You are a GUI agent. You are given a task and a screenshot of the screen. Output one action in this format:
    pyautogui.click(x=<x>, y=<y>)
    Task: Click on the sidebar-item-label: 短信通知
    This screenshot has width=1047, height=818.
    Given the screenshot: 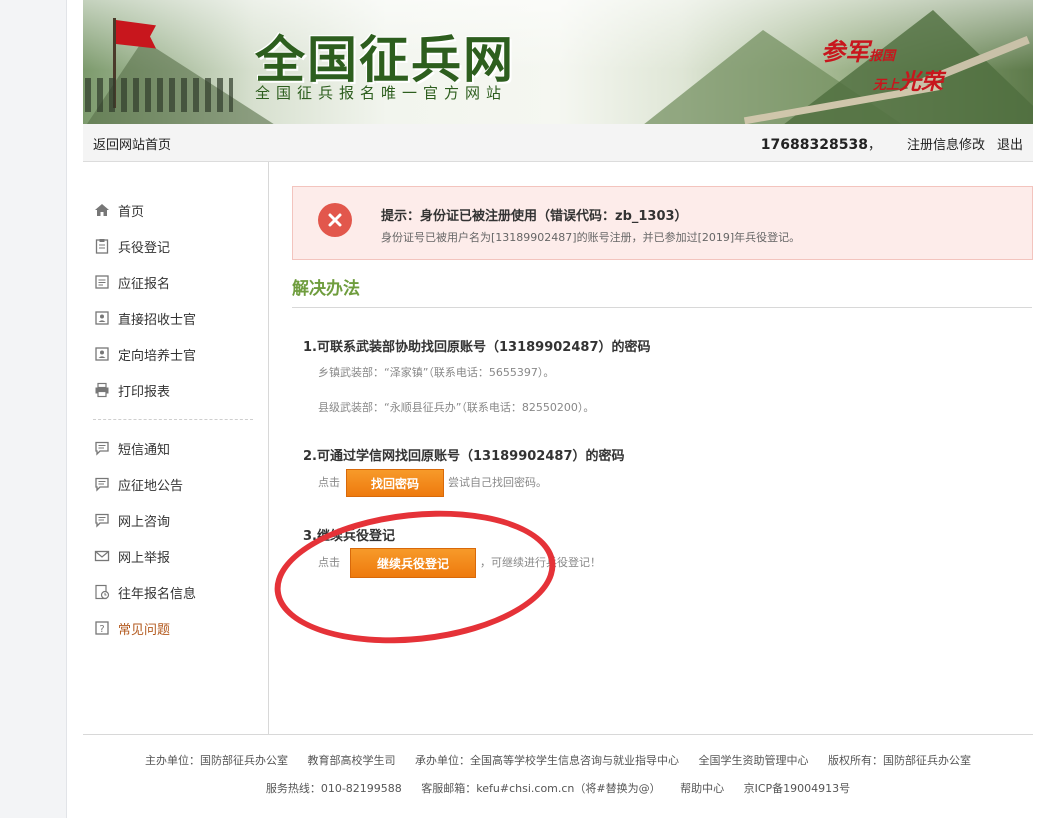 What is the action you would take?
    pyautogui.click(x=144, y=450)
    